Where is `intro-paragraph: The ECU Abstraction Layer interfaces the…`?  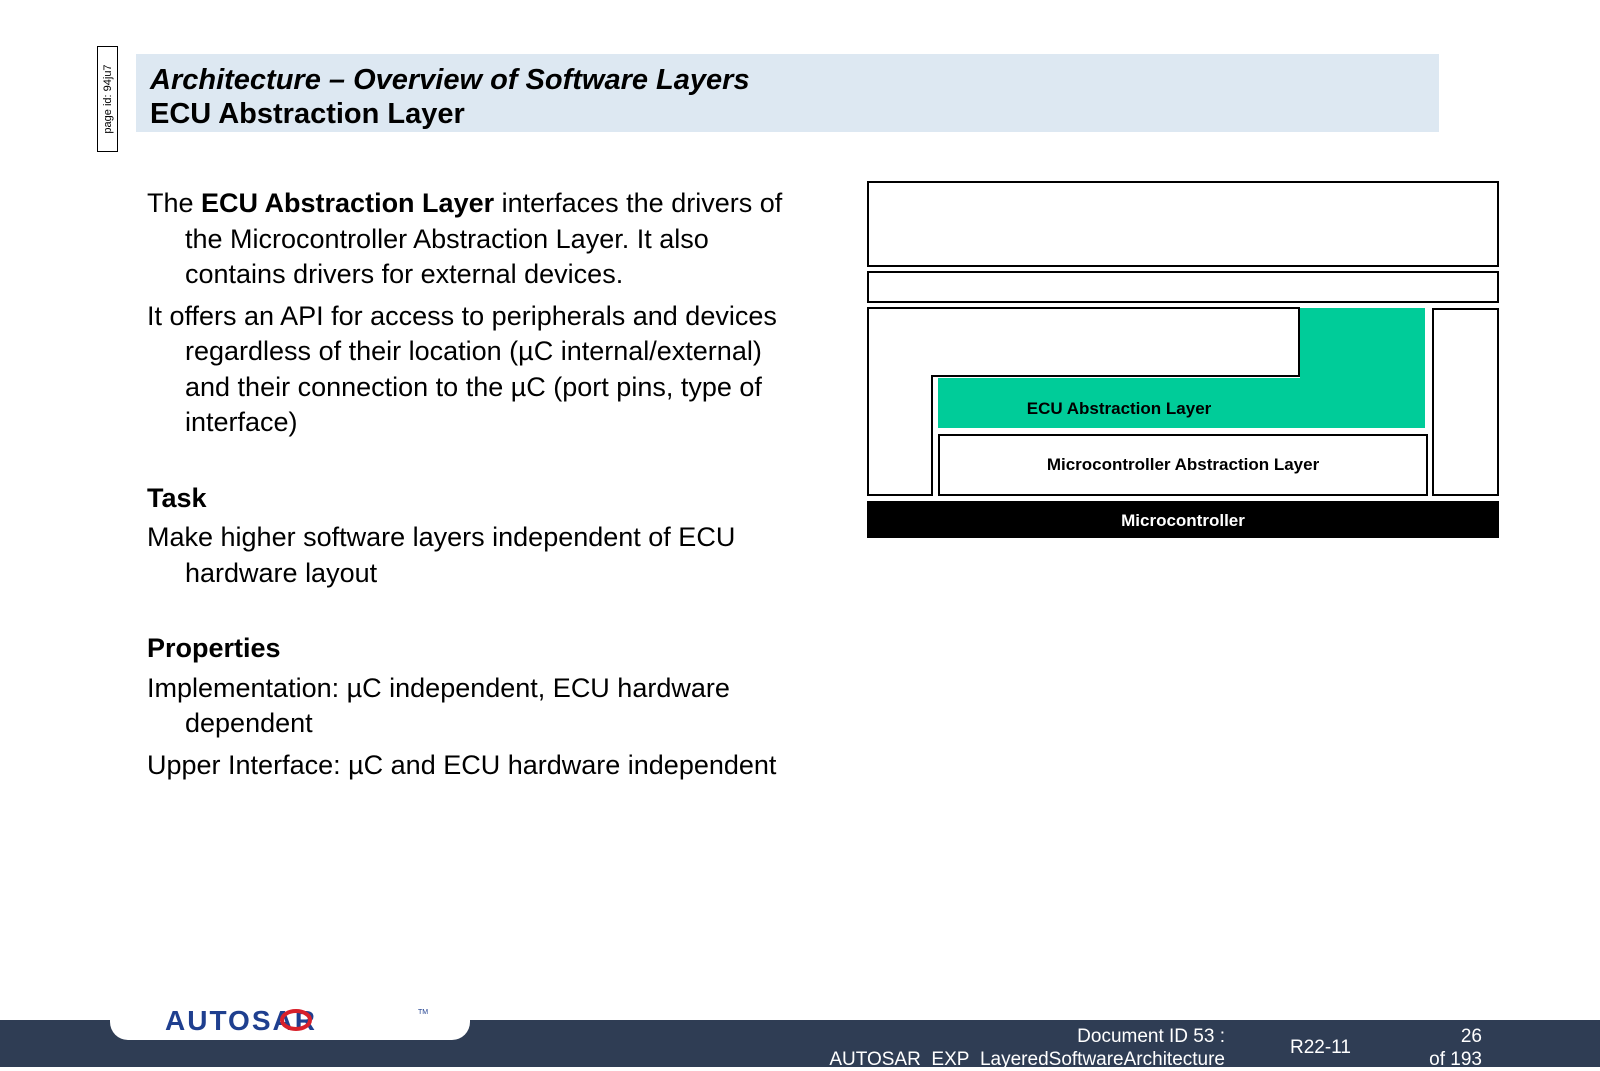 intro-paragraph: The ECU Abstraction Layer interfaces the… is located at coordinates (477, 239).